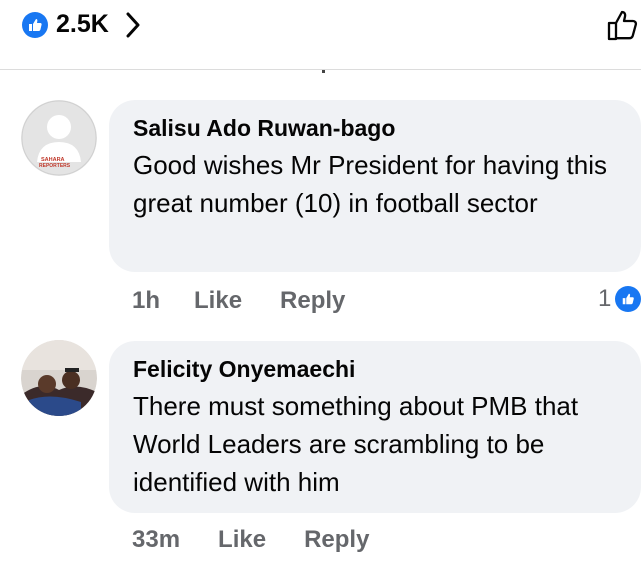  I want to click on comment-reactions: 1, so click(619, 299).